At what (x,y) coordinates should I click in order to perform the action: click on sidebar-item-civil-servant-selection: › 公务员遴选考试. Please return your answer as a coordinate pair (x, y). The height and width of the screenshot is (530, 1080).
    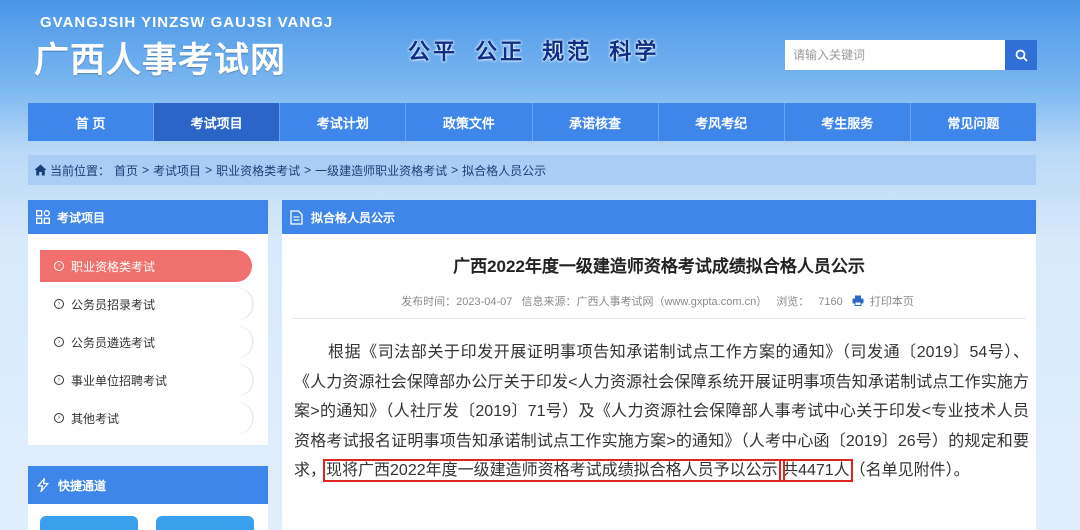
    Looking at the image, I should click on (146, 342).